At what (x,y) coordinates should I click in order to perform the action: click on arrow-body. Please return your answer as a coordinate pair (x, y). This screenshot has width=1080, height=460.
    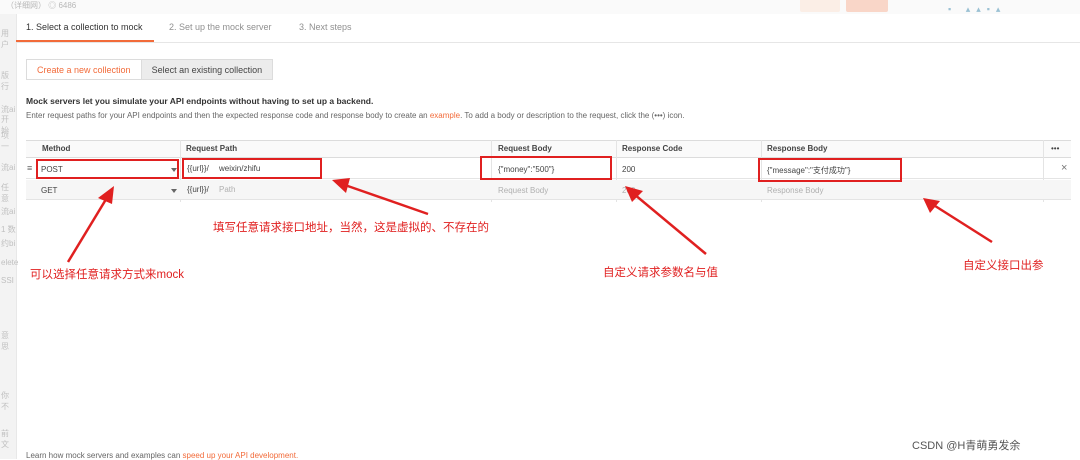
    Looking at the image, I should click on (670, 224).